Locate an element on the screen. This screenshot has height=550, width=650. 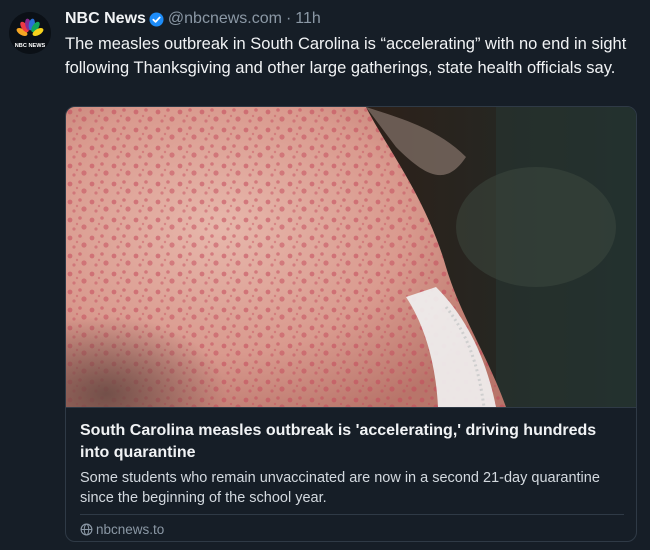
post-header: NBC News @nbcnews.com · 11h is located at coordinates (352, 19).